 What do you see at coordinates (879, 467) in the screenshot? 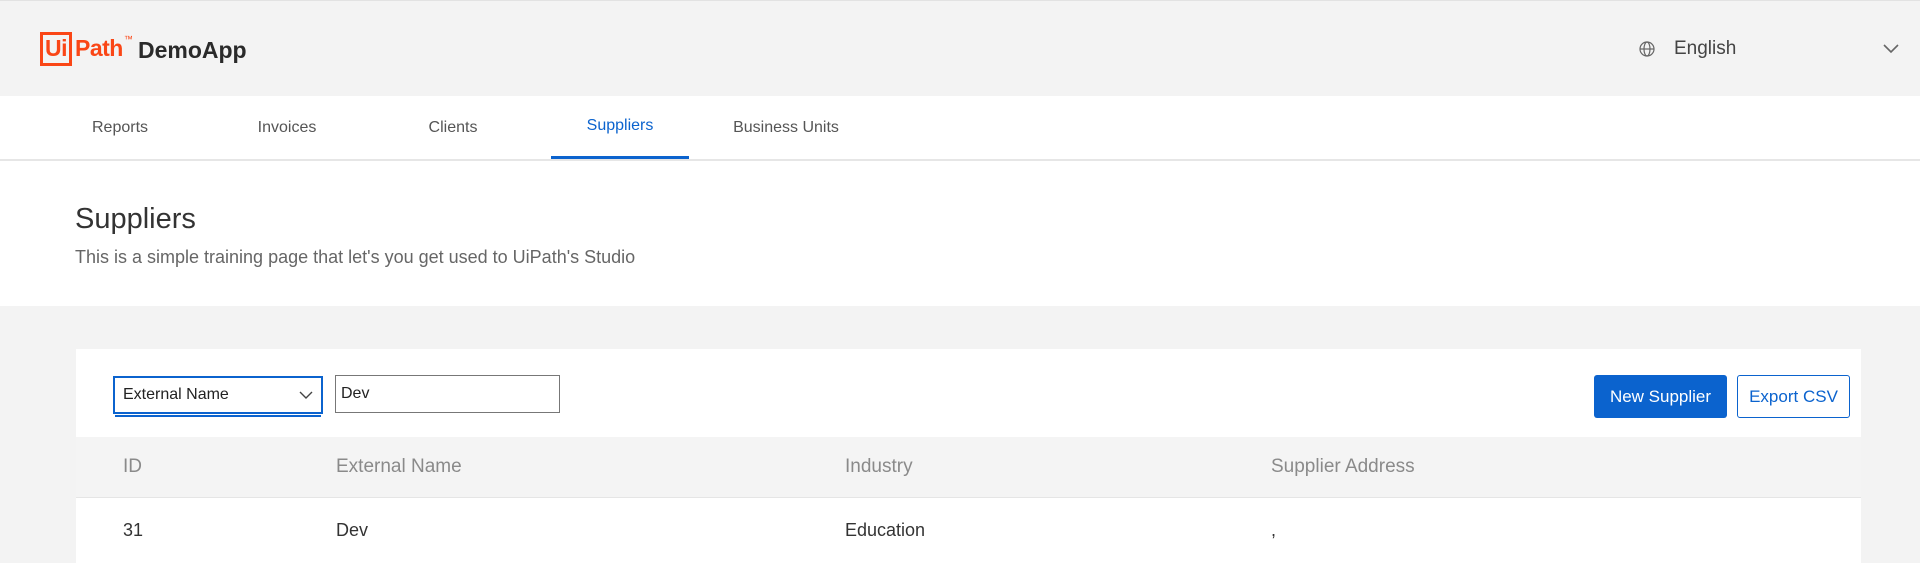
I see `column-header-industry: Industry` at bounding box center [879, 467].